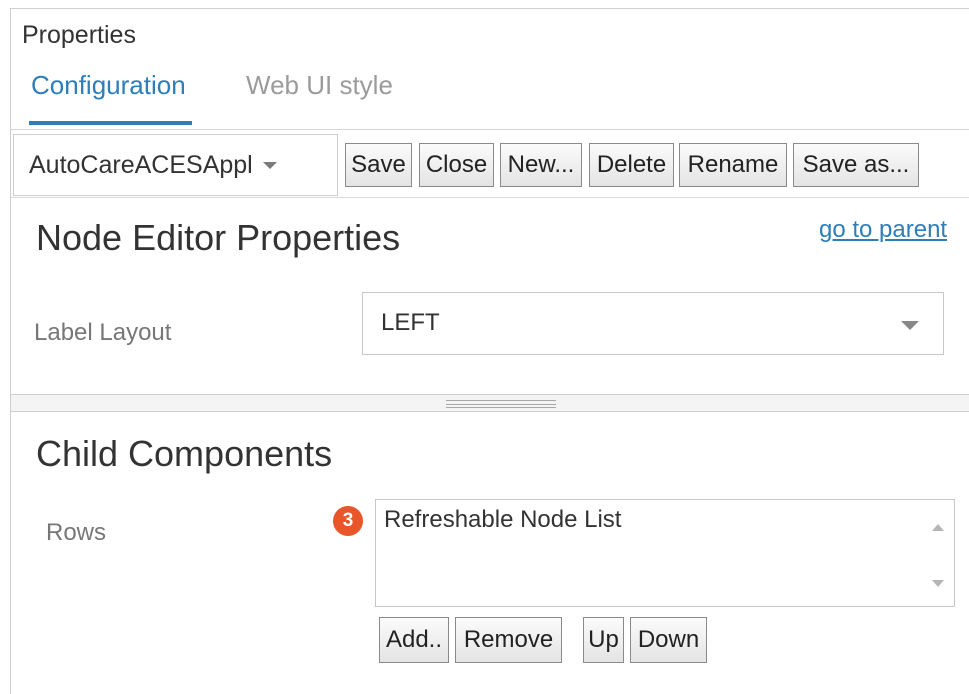  Describe the element at coordinates (883, 230) in the screenshot. I see `go-to-parent-link: go to parent` at that location.